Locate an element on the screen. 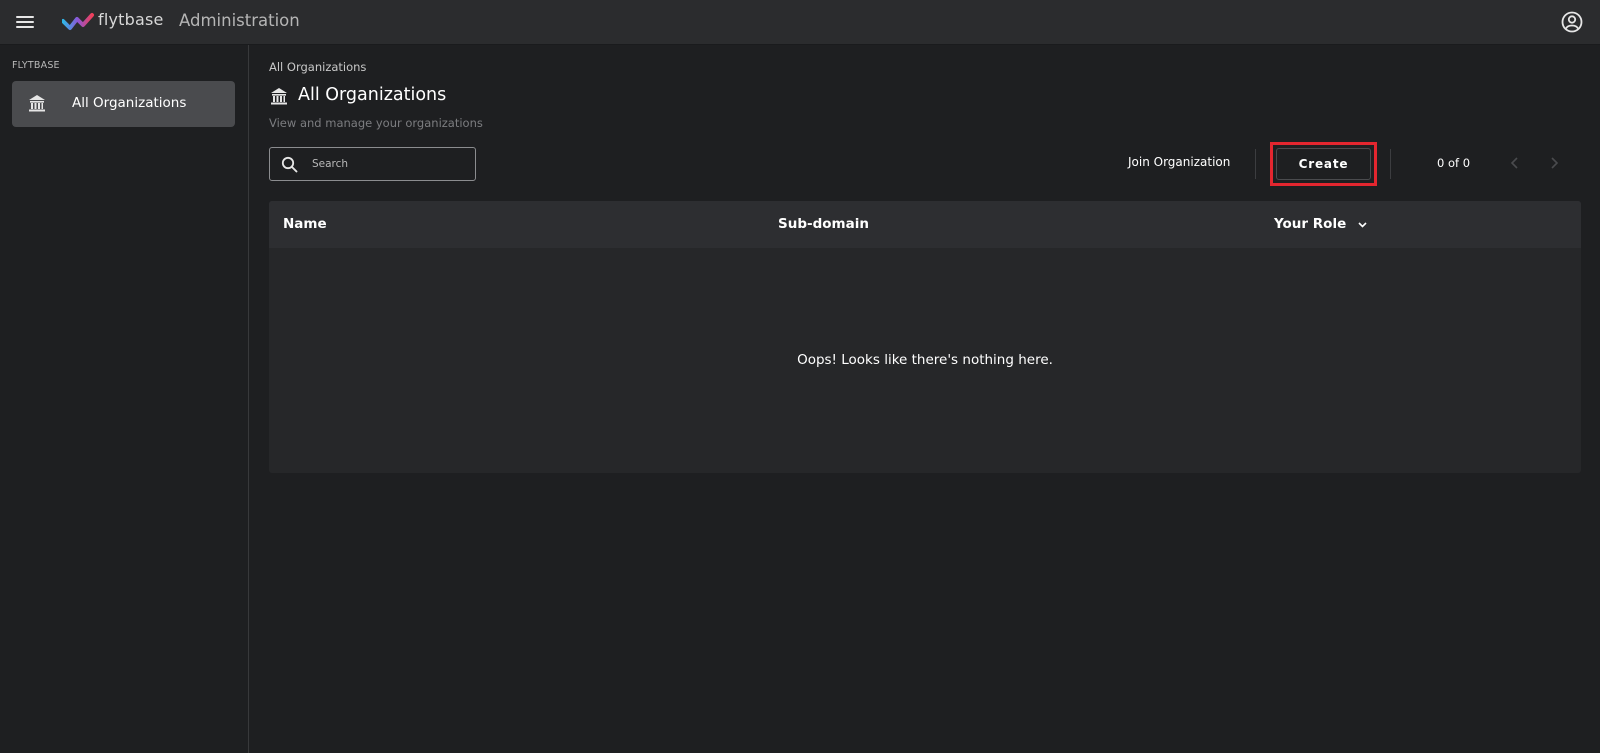 This screenshot has height=753, width=1600. chevron-left-icon is located at coordinates (1515, 163).